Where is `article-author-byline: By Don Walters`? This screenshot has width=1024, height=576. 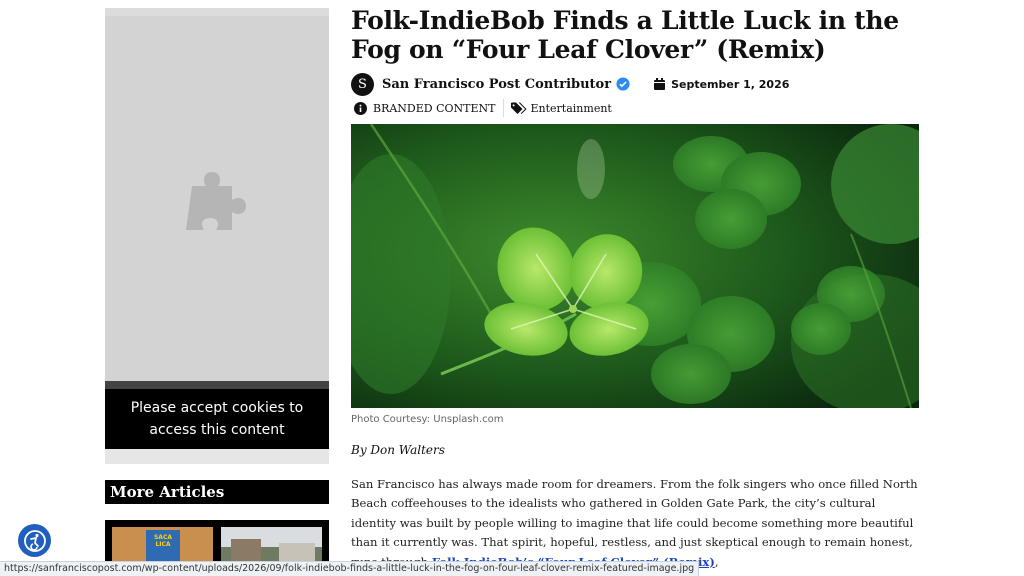
article-author-byline: By Don Walters is located at coordinates (398, 450).